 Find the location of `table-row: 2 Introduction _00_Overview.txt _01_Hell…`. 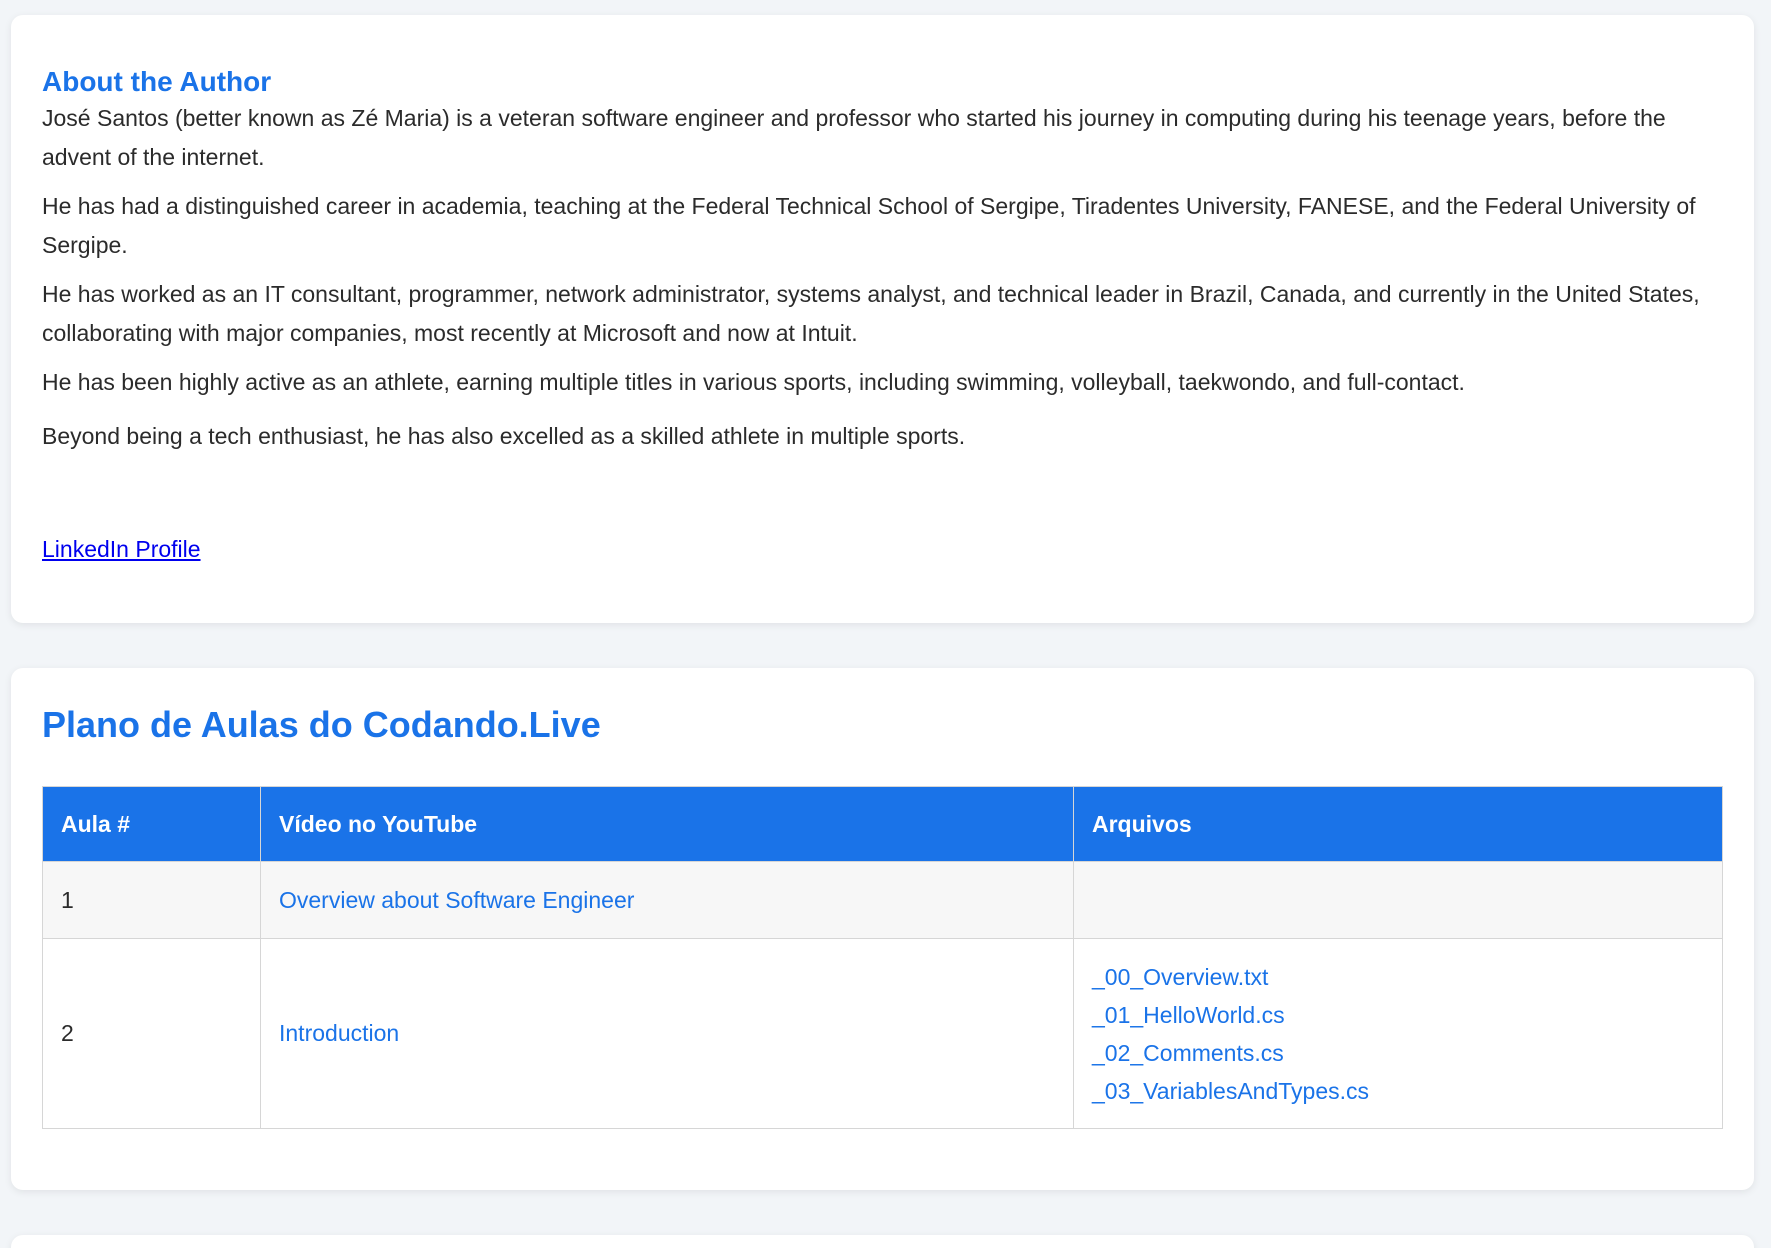

table-row: 2 Introduction _00_Overview.txt _01_Hell… is located at coordinates (882, 1033).